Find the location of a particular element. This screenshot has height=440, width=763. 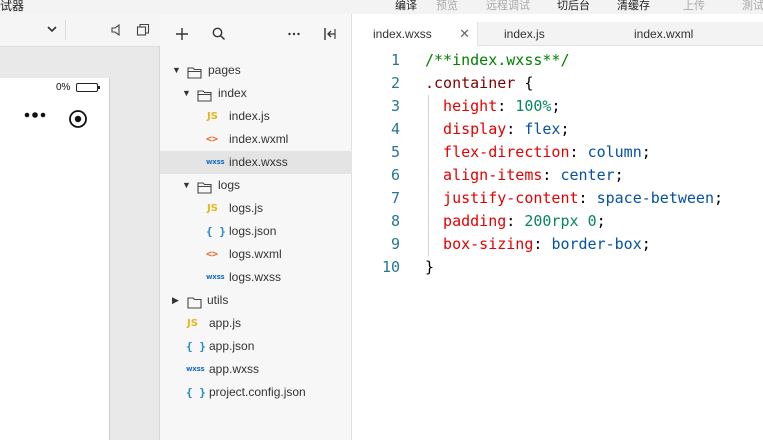

ellipsis-icon is located at coordinates (294, 34).